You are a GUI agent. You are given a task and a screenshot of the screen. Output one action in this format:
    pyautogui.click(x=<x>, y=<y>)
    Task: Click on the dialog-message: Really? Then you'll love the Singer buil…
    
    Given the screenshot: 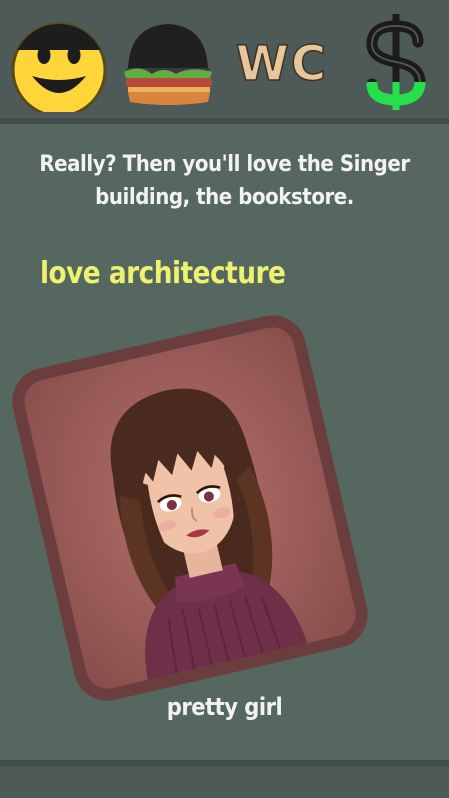 What is the action you would take?
    pyautogui.click(x=224, y=181)
    